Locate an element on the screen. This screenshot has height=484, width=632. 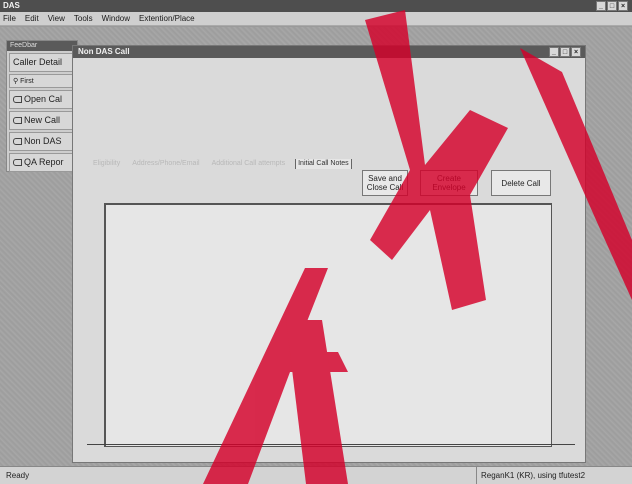
toolbox-caller-detail: Caller Detail is located at coordinates (42, 62).